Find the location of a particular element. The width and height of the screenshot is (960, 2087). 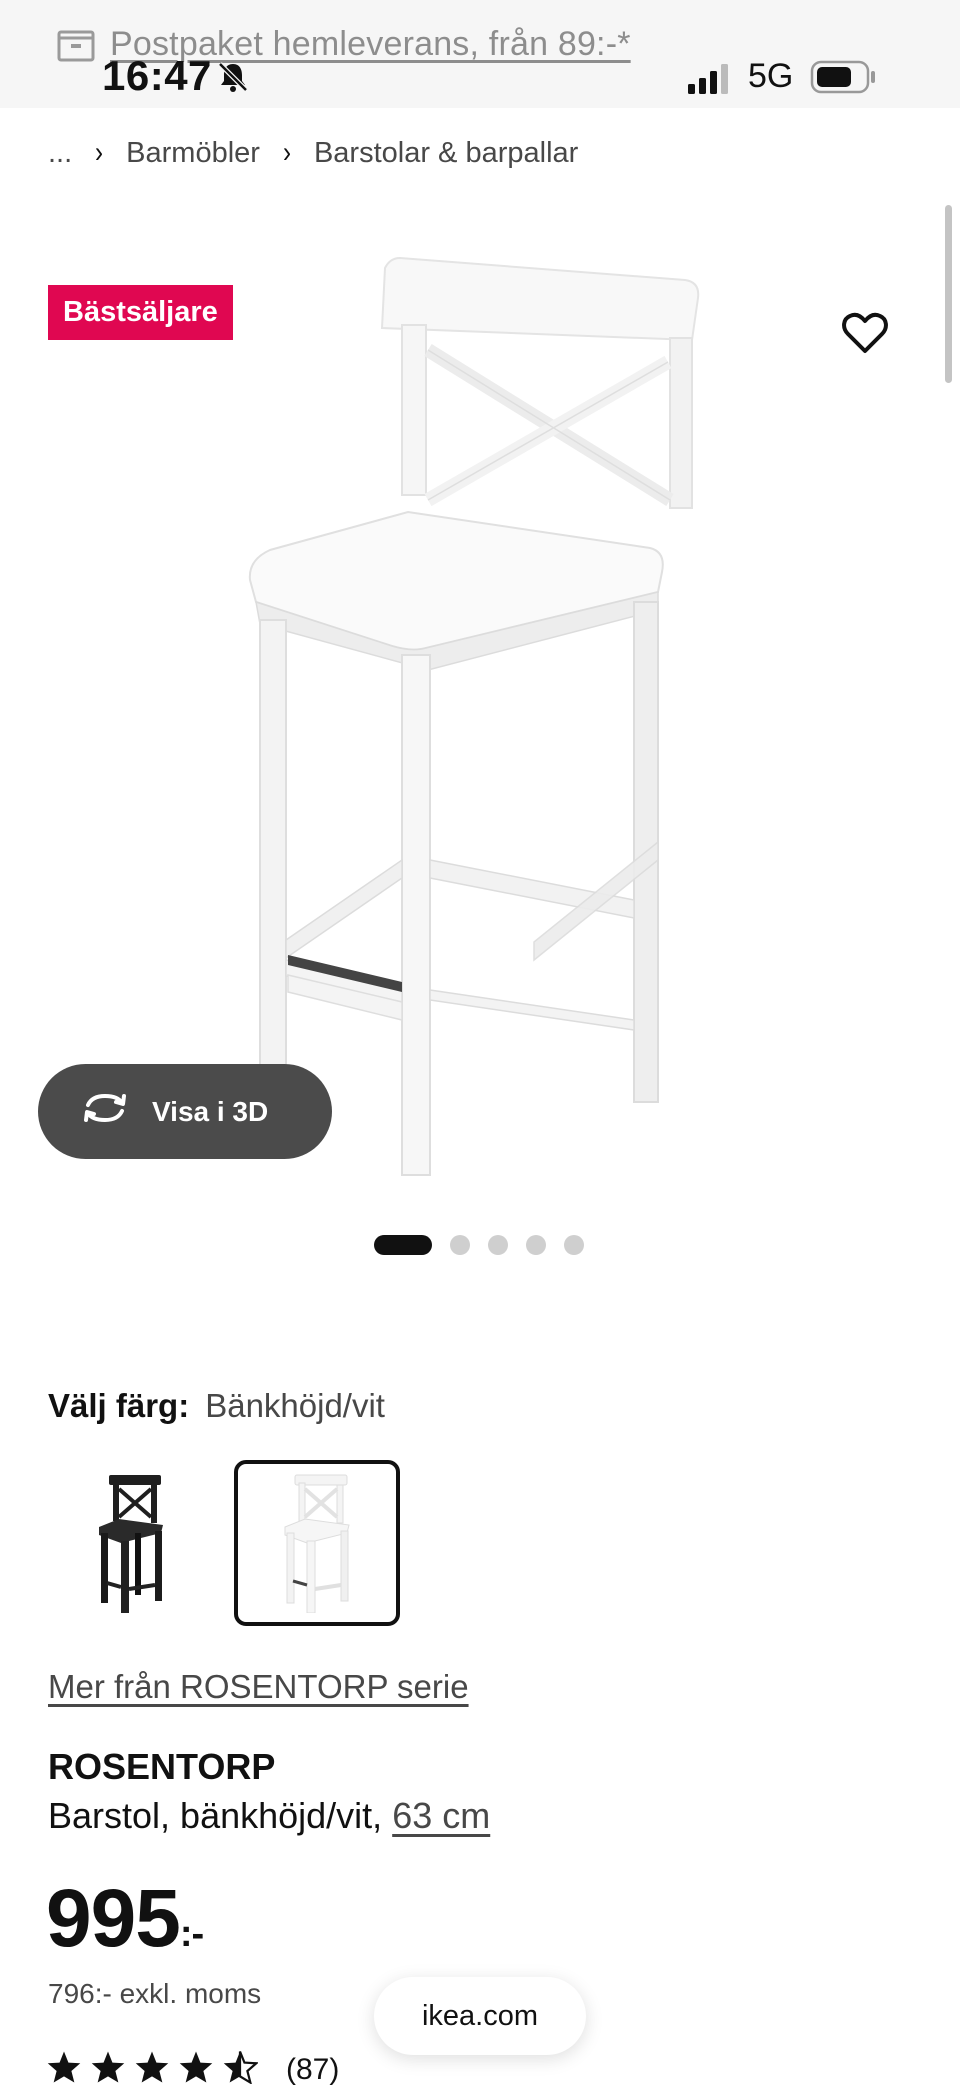

view-3d-button: Visa i 3D is located at coordinates (185, 1111).